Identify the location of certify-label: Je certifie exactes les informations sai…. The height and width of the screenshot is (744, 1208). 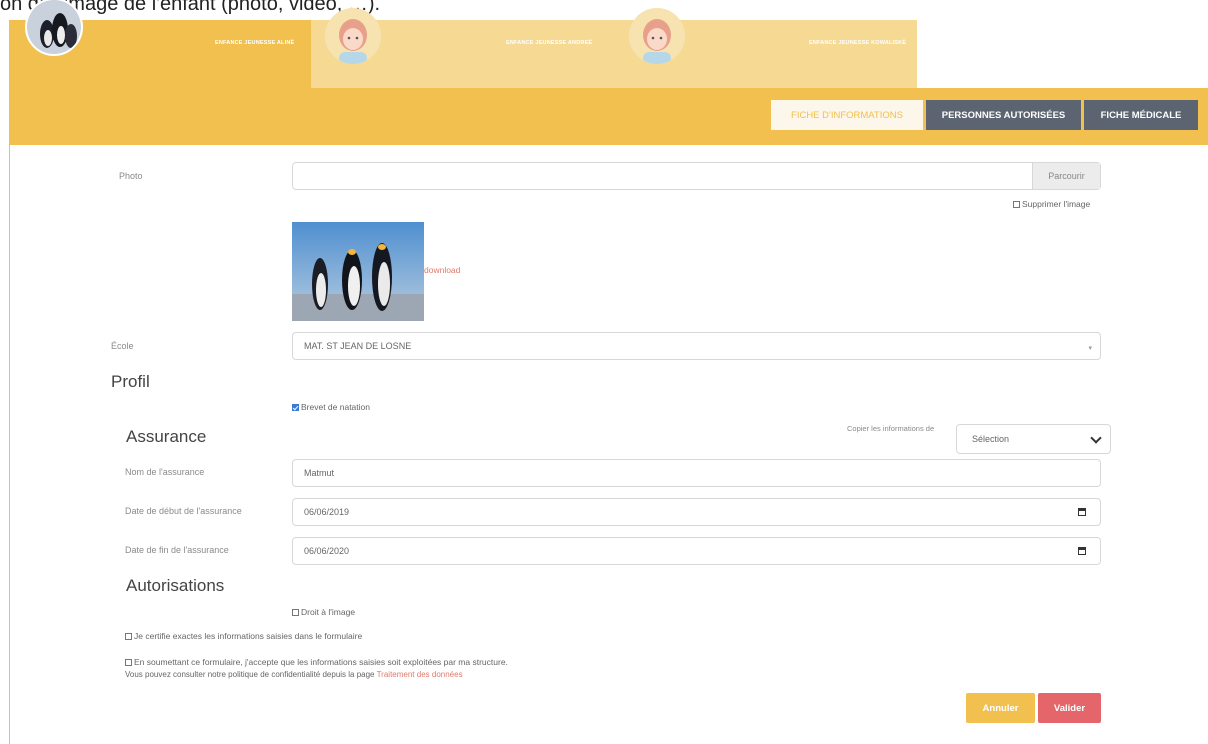
(248, 636).